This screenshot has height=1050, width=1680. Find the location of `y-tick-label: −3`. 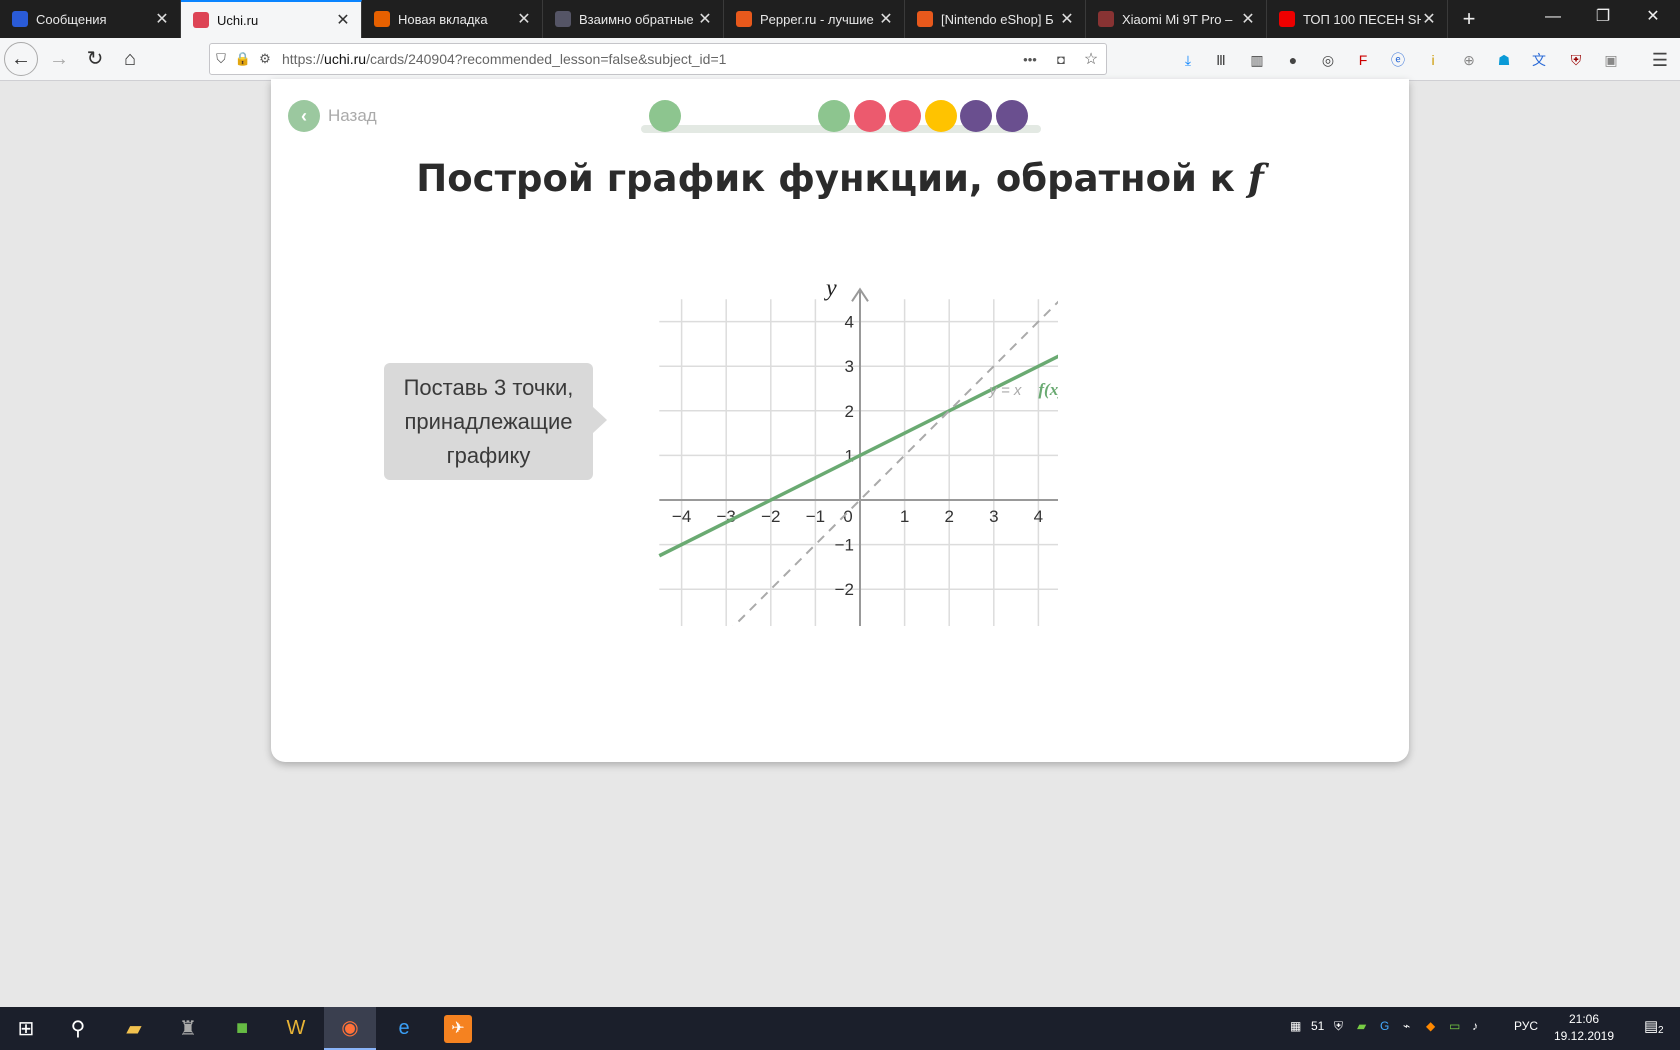

y-tick-label: −3 is located at coordinates (844, 625).